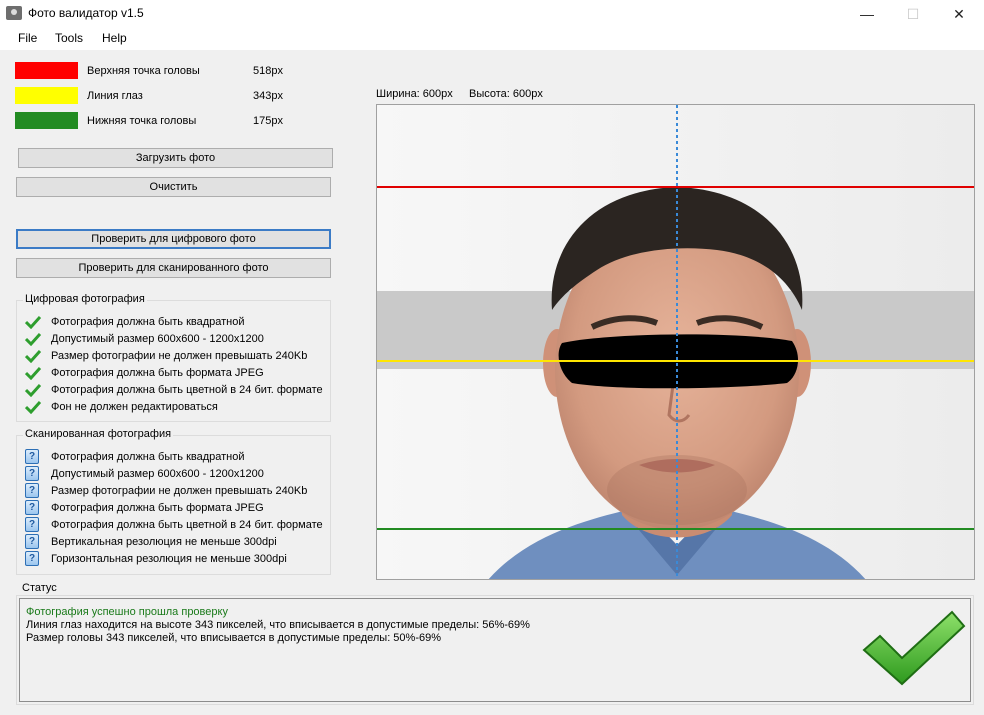  What do you see at coordinates (268, 96) in the screenshot?
I see `legend-value: 343px` at bounding box center [268, 96].